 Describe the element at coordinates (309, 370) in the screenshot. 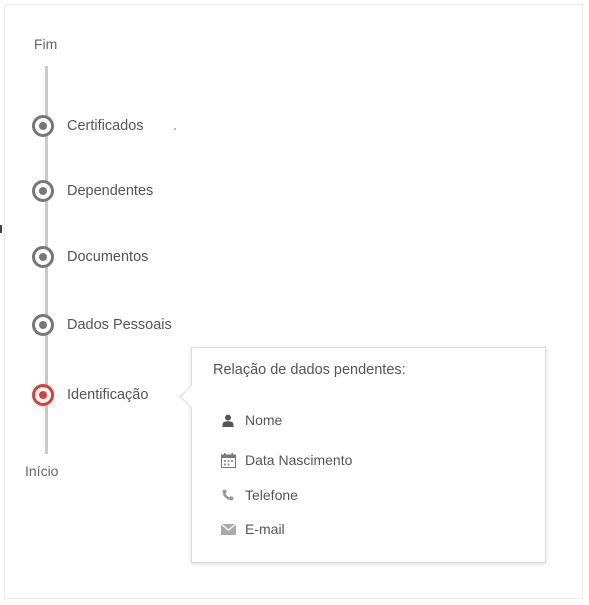

I see `popover-title: Relação de dados pendentes:` at that location.